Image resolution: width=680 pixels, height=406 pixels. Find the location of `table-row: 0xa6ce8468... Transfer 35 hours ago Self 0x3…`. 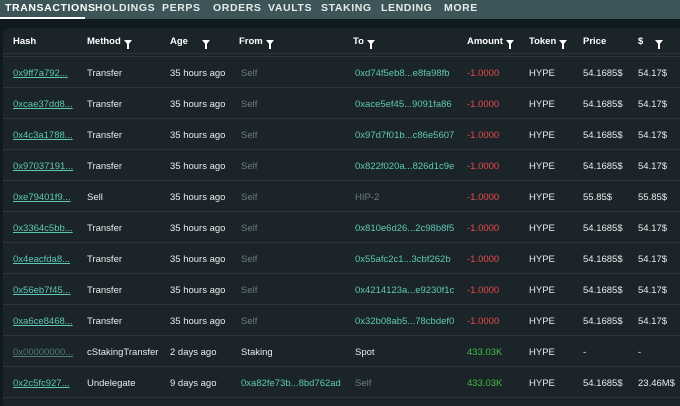

table-row: 0xa6ce8468... Transfer 35 hours ago Self 0x3… is located at coordinates (341, 320).